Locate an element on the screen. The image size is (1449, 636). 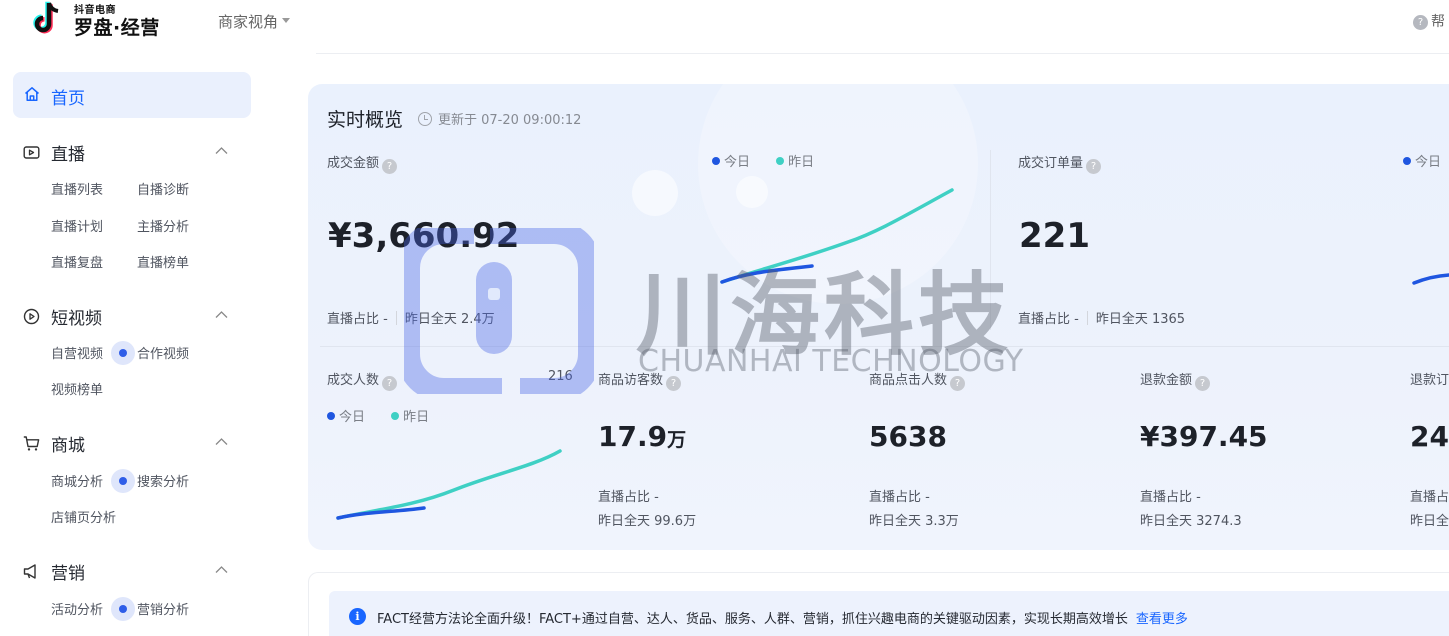
separator is located at coordinates (1087, 318).